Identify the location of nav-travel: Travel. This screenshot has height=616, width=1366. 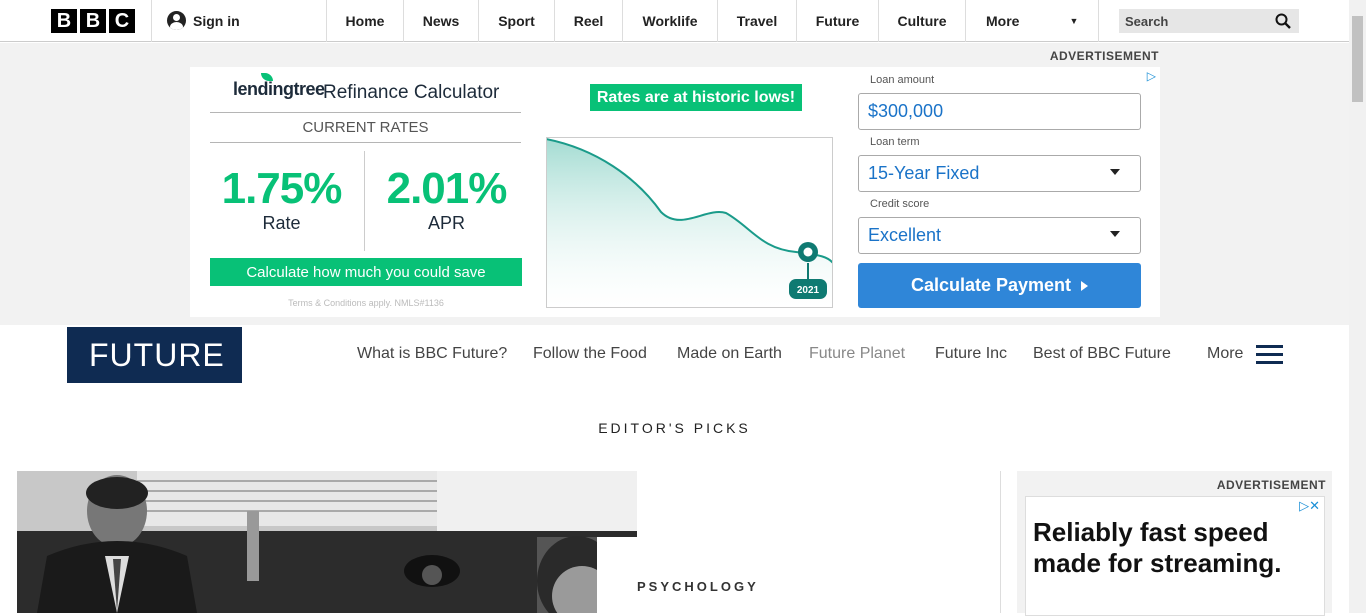
(756, 21).